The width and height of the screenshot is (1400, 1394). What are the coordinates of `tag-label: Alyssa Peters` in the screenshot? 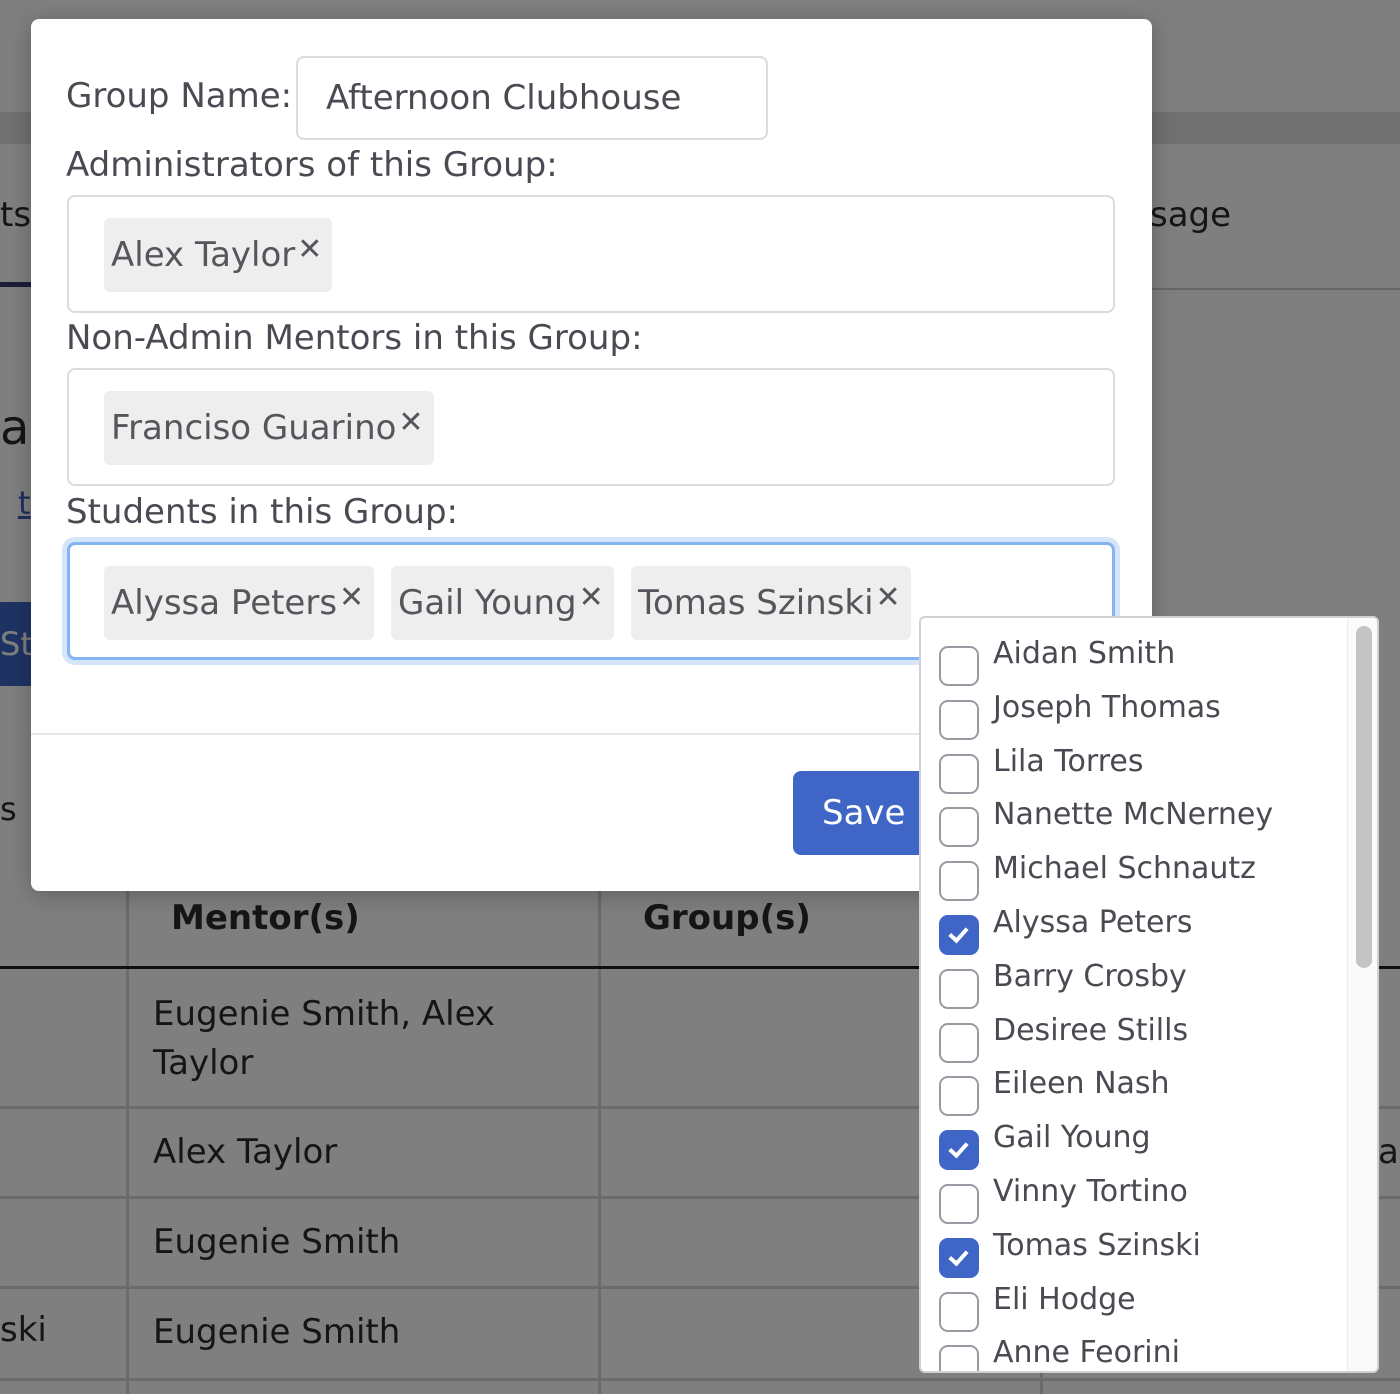 It's located at (224, 603).